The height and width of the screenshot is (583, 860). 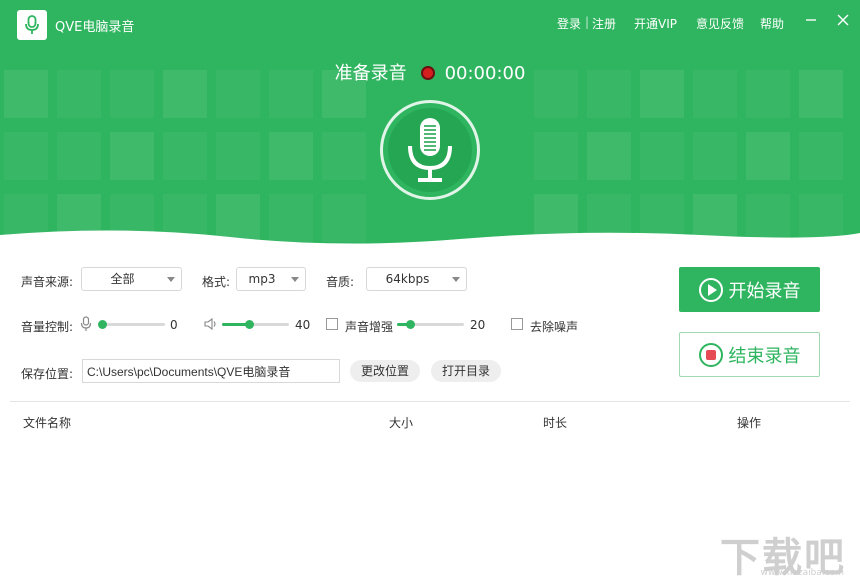 I want to click on quality-value: 64kbps, so click(x=407, y=279).